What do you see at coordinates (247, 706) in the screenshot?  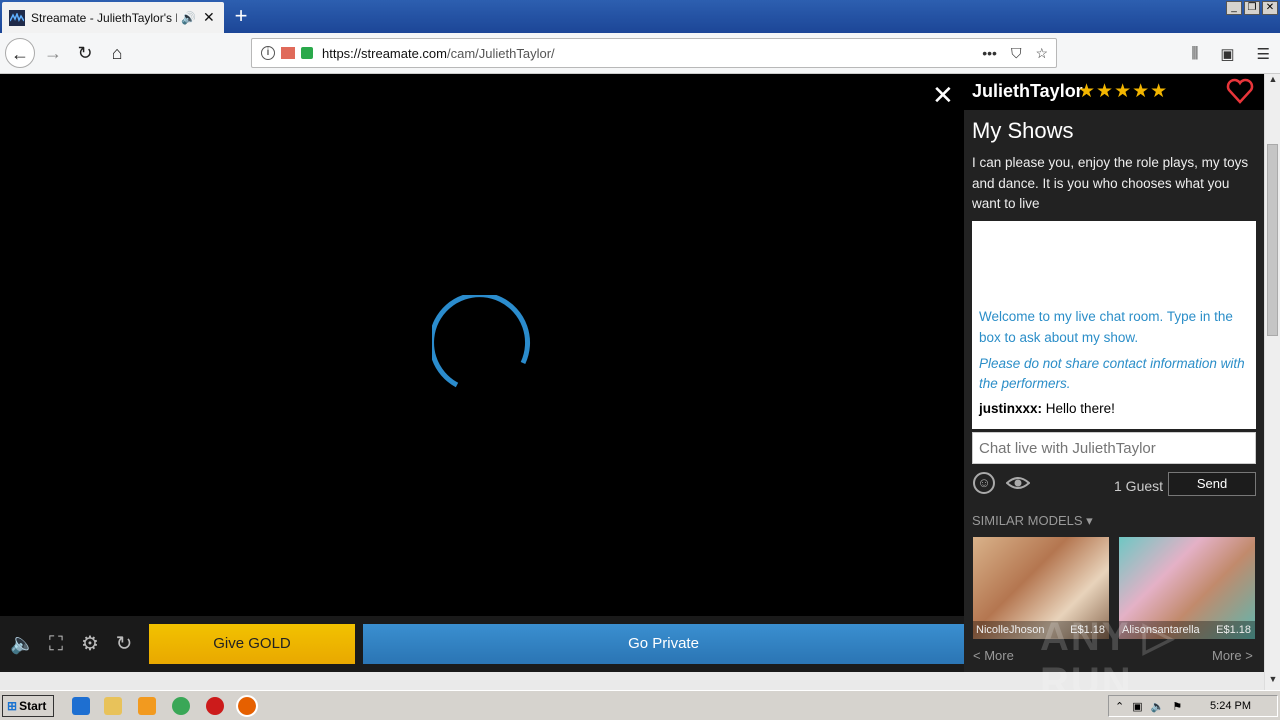 I see `firefox-icon` at bounding box center [247, 706].